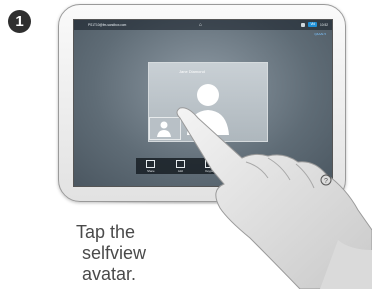 This screenshot has height=289, width=372. Describe the element at coordinates (114, 253) in the screenshot. I see `caption-line-2: selfview` at that location.